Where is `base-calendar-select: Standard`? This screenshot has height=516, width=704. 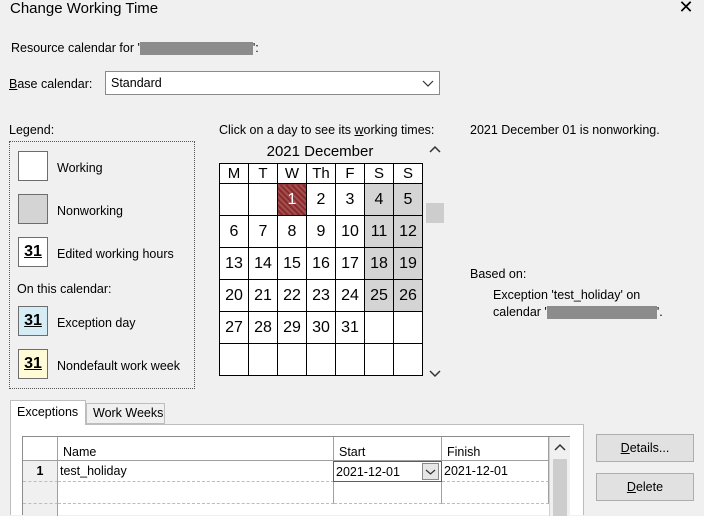
base-calendar-select: Standard is located at coordinates (272, 83).